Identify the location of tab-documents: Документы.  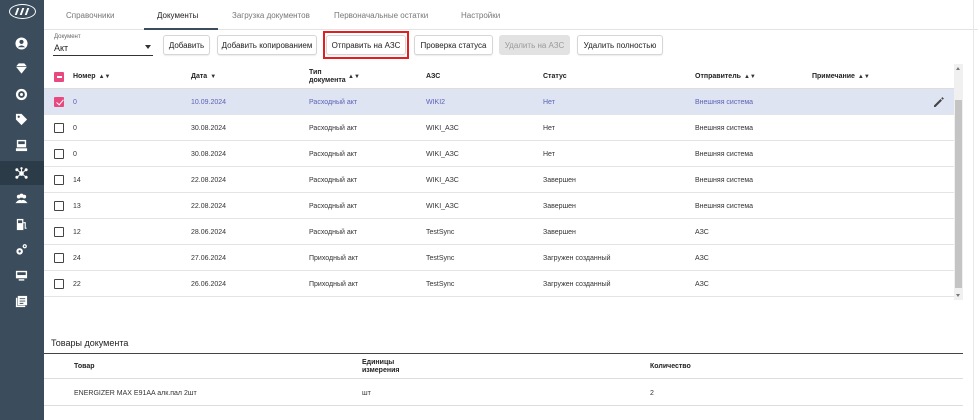
(177, 15).